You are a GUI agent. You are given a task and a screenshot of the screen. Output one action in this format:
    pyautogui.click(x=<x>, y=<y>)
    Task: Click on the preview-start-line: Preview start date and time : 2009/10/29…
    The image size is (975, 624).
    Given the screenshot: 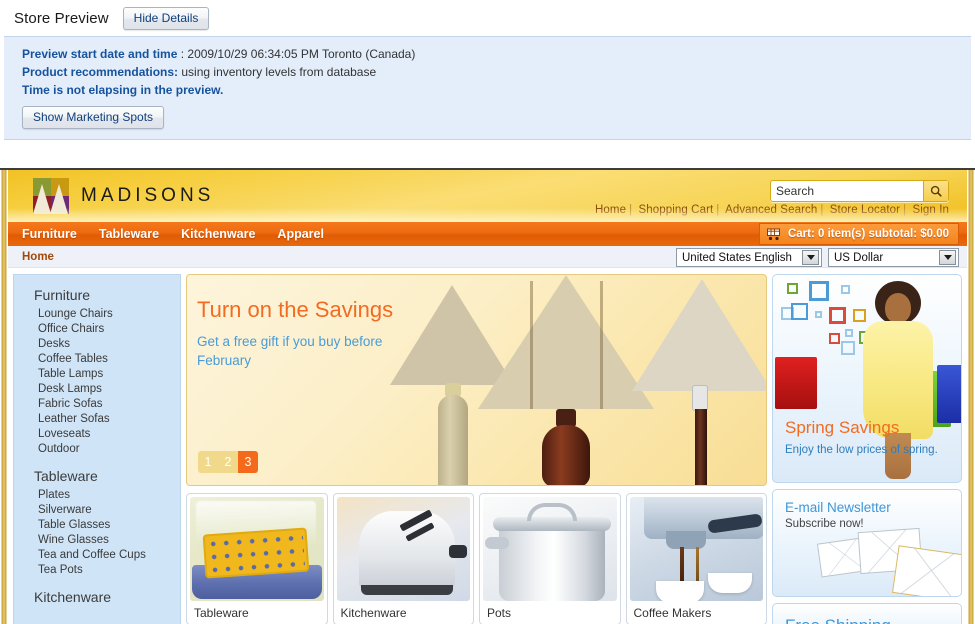 What is the action you would take?
    pyautogui.click(x=496, y=54)
    